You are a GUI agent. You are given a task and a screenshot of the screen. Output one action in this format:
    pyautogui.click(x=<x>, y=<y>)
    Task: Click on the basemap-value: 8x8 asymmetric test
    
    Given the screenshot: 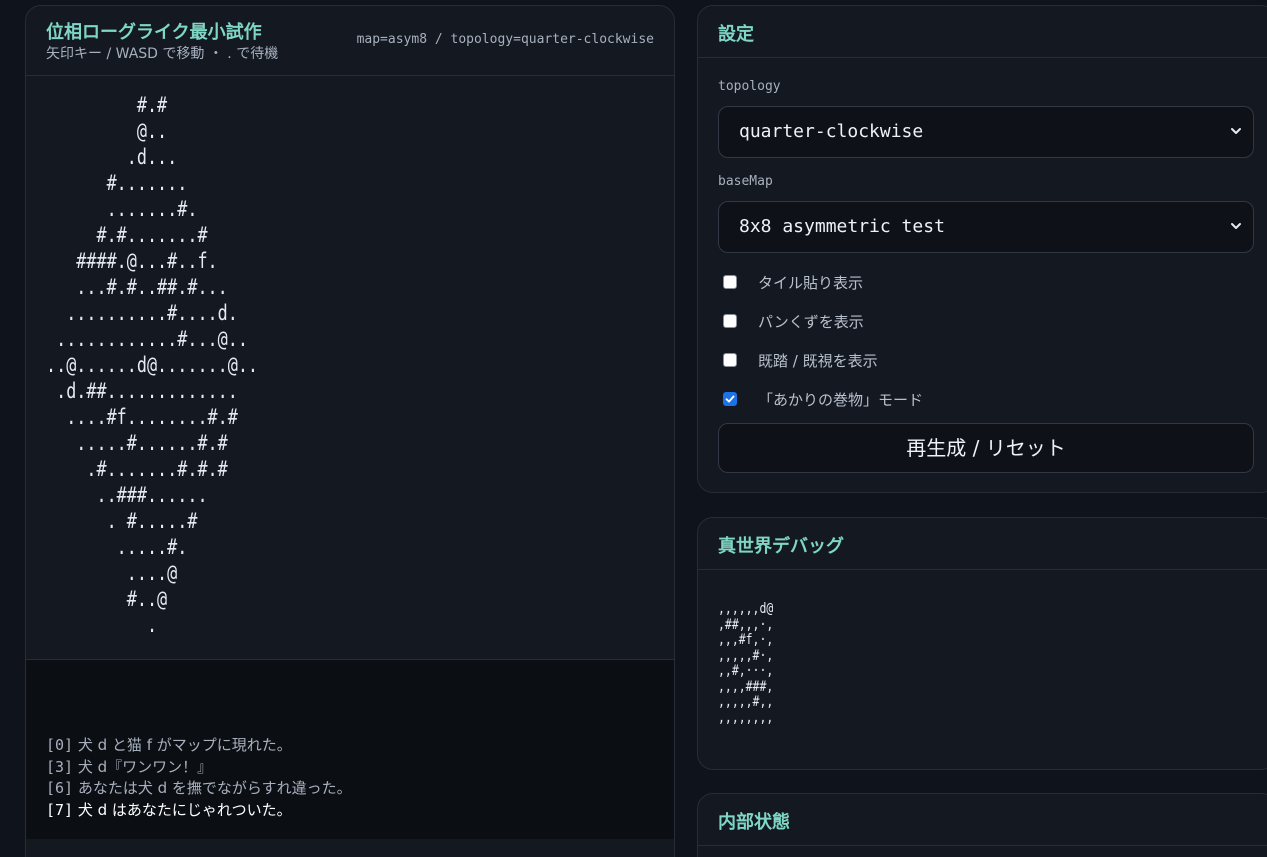 What is the action you would take?
    pyautogui.click(x=842, y=226)
    